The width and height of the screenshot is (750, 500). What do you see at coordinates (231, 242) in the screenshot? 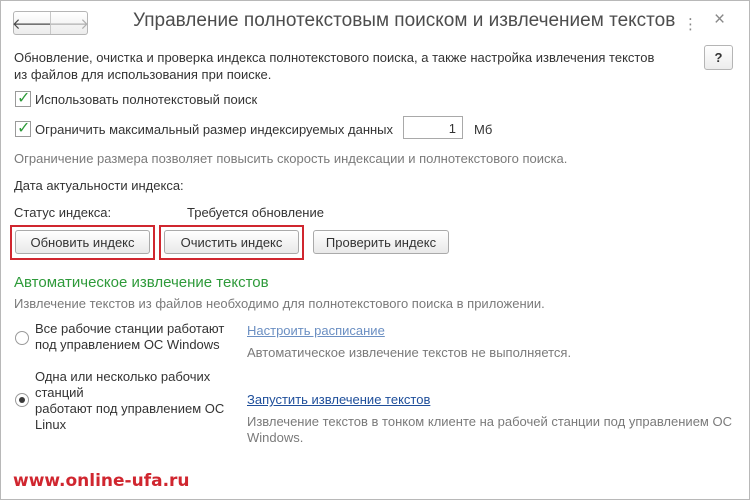
I see `clear-index-button: Очистить индекс` at bounding box center [231, 242].